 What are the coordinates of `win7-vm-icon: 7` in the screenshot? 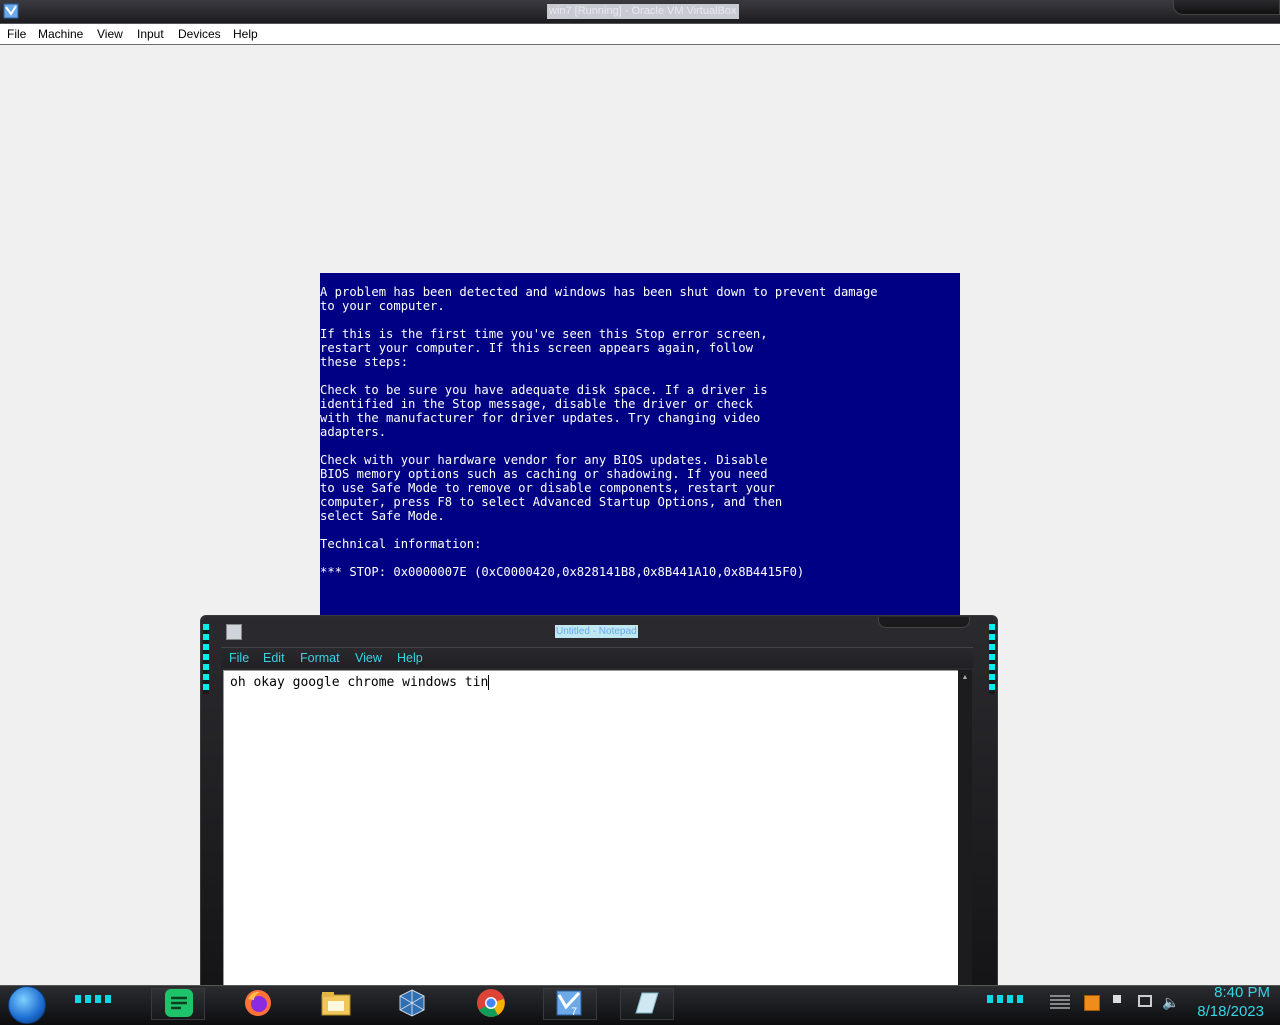 It's located at (569, 1003).